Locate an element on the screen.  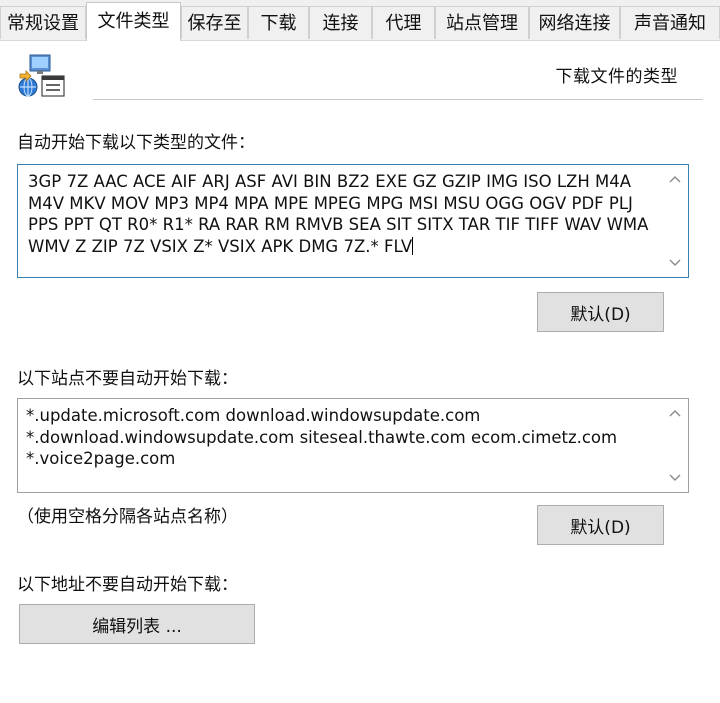
file-types-label: 自动开始下载以下类型的文件： is located at coordinates (136, 143).